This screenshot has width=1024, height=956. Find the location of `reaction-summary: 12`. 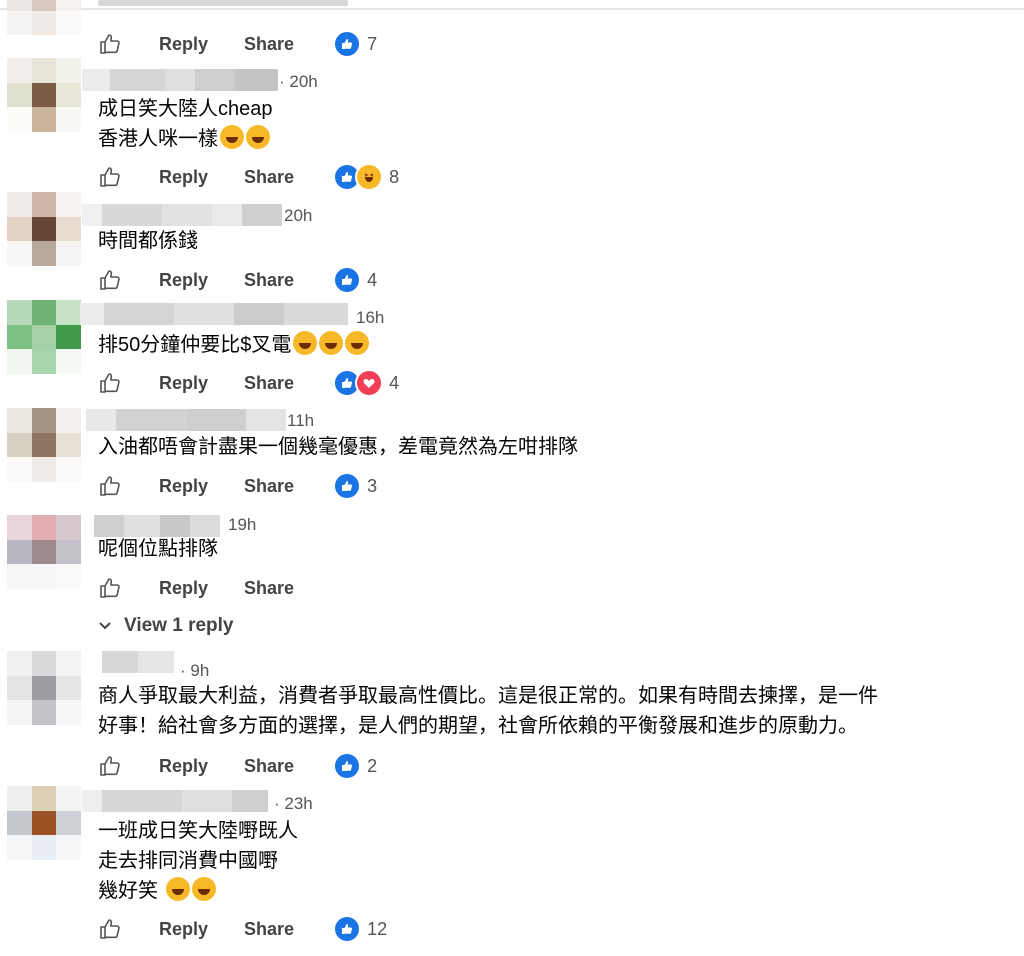

reaction-summary: 12 is located at coordinates (360, 929).